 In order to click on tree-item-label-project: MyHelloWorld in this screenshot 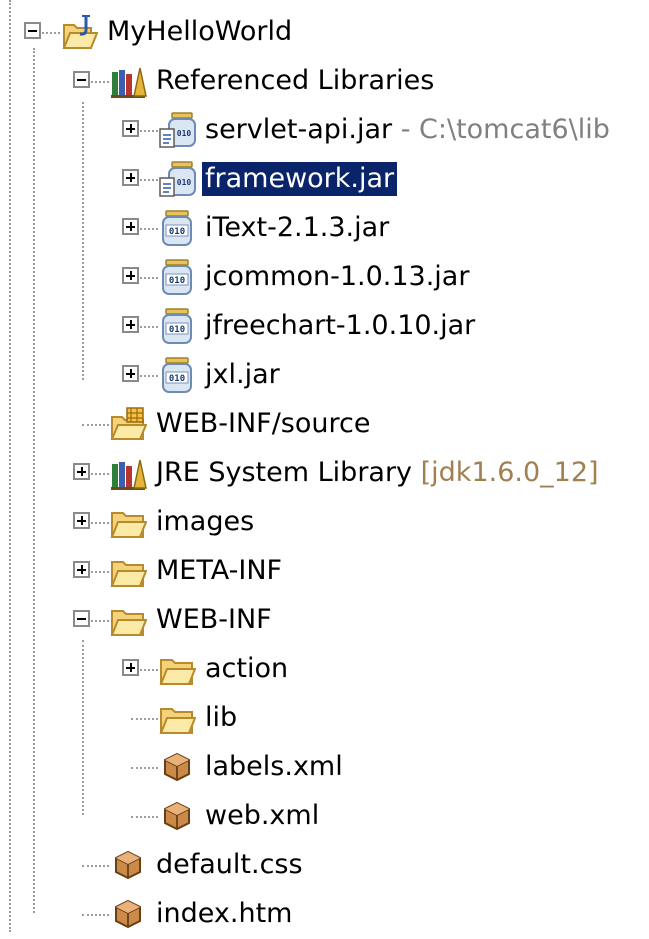, I will do `click(199, 32)`.